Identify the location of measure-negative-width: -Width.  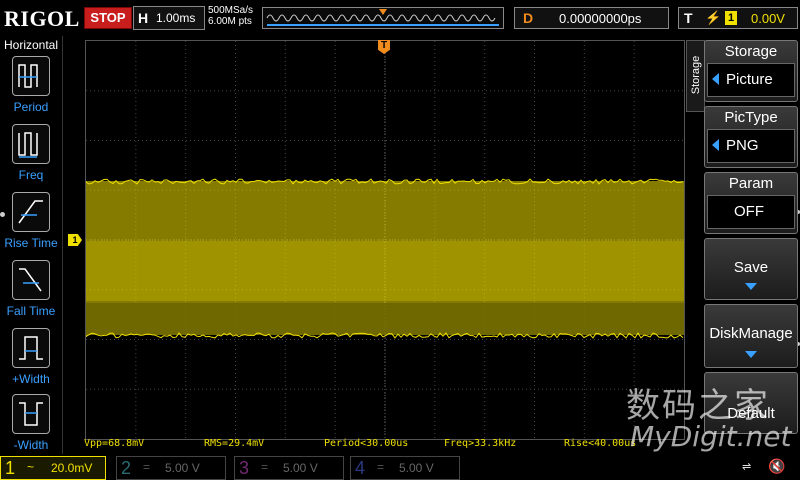
(31, 427).